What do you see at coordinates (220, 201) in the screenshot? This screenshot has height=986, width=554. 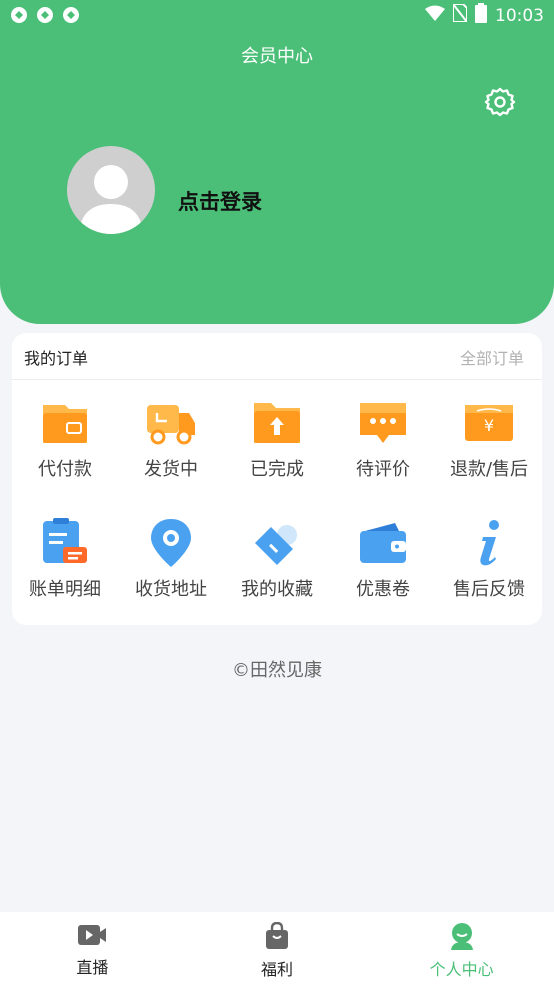 I see `login-link: 点击登录` at bounding box center [220, 201].